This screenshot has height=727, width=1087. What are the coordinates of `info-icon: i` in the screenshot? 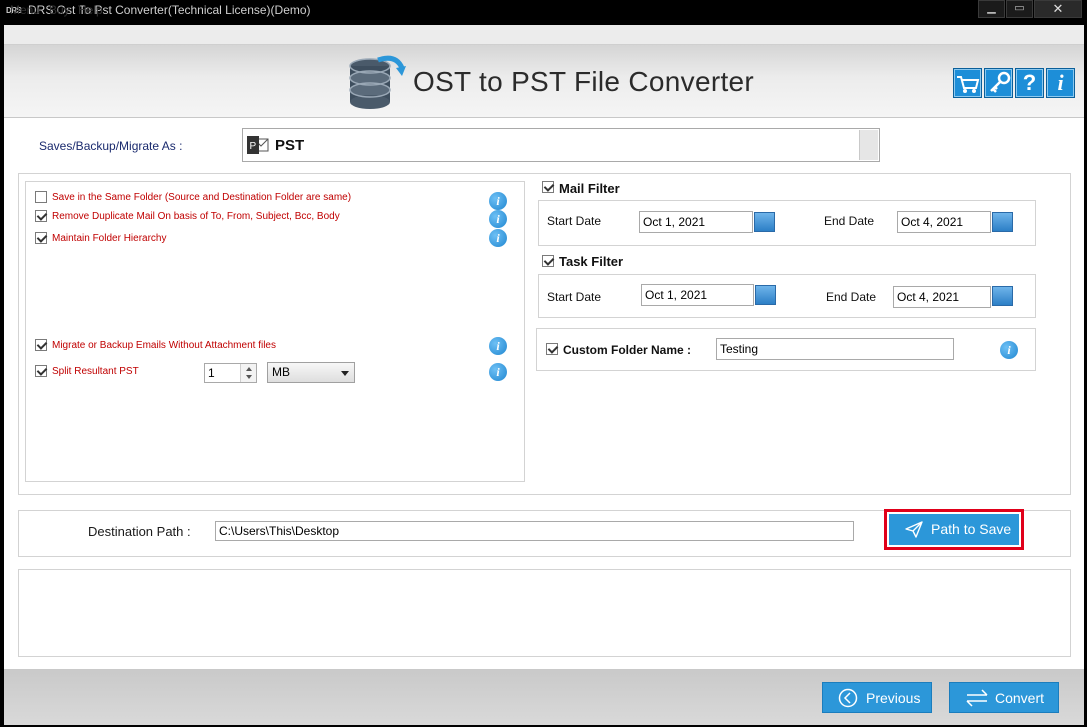 It's located at (1060, 82).